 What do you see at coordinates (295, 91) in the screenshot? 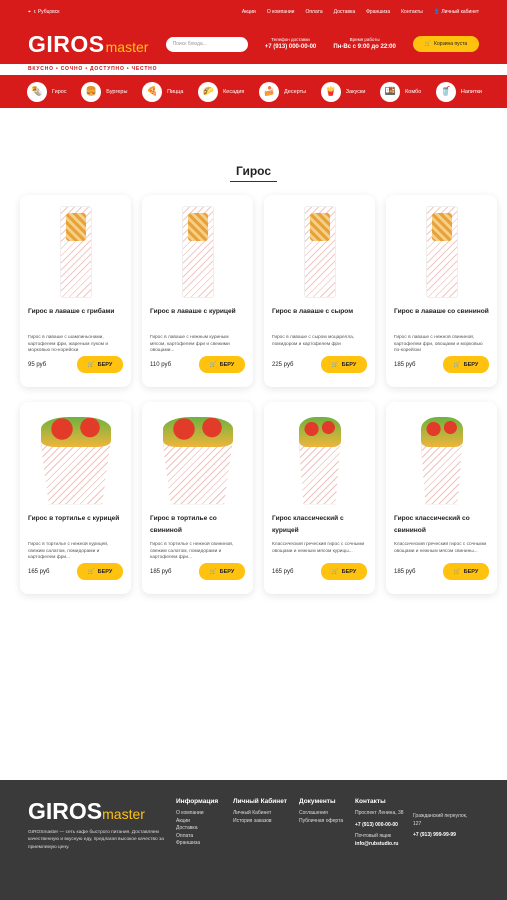
I see `category-label: Десерты` at bounding box center [295, 91].